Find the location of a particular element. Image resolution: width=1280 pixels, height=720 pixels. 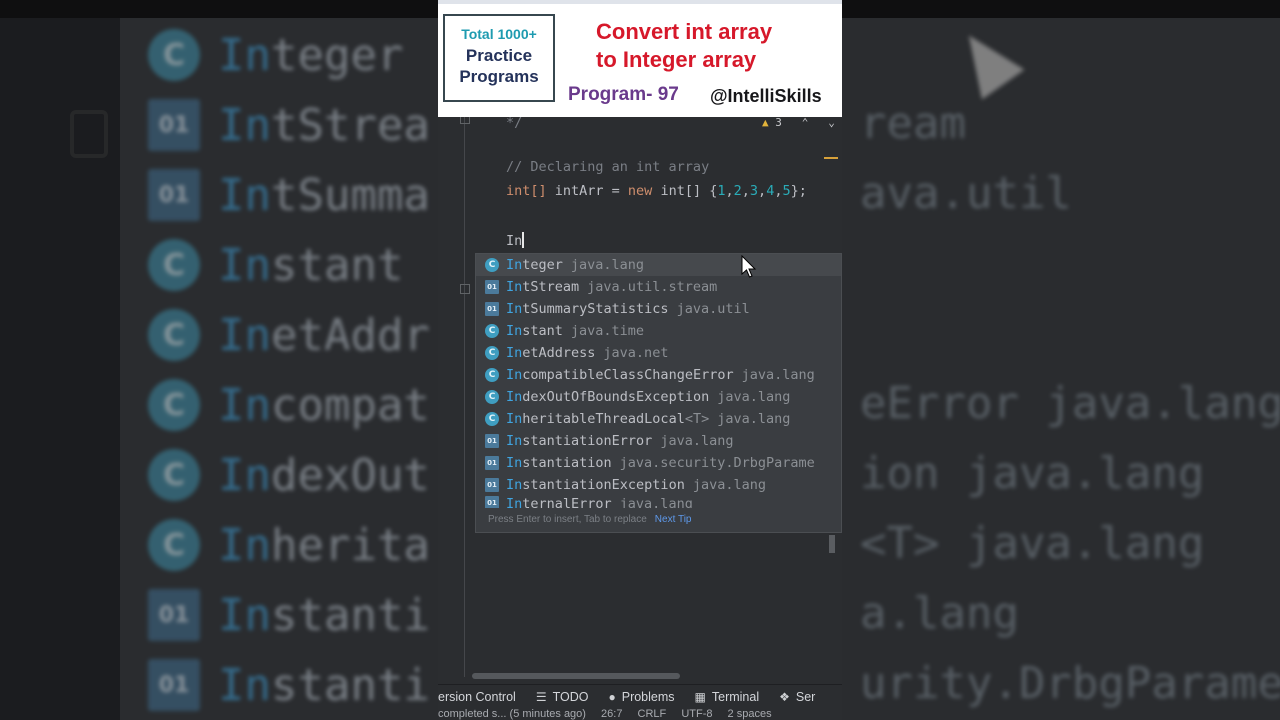

services-icon: ❖ is located at coordinates (784, 697).